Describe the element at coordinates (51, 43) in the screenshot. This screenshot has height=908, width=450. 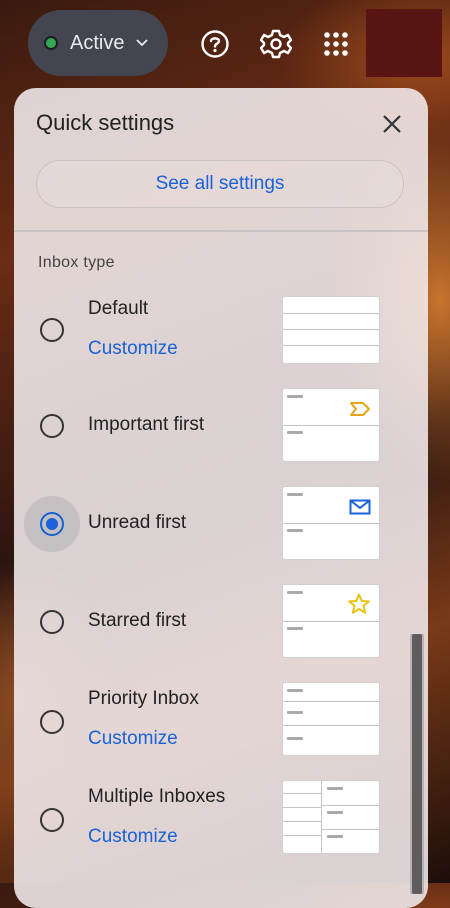
I see `status-dot-icon` at that location.